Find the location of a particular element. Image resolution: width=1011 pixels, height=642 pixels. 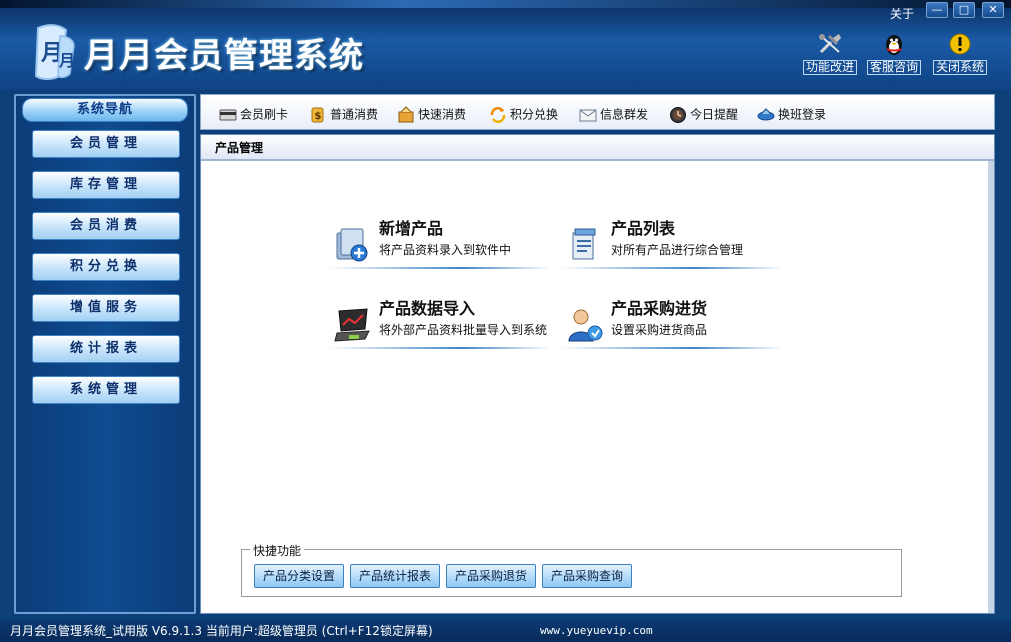

warning-icon is located at coordinates (960, 44).